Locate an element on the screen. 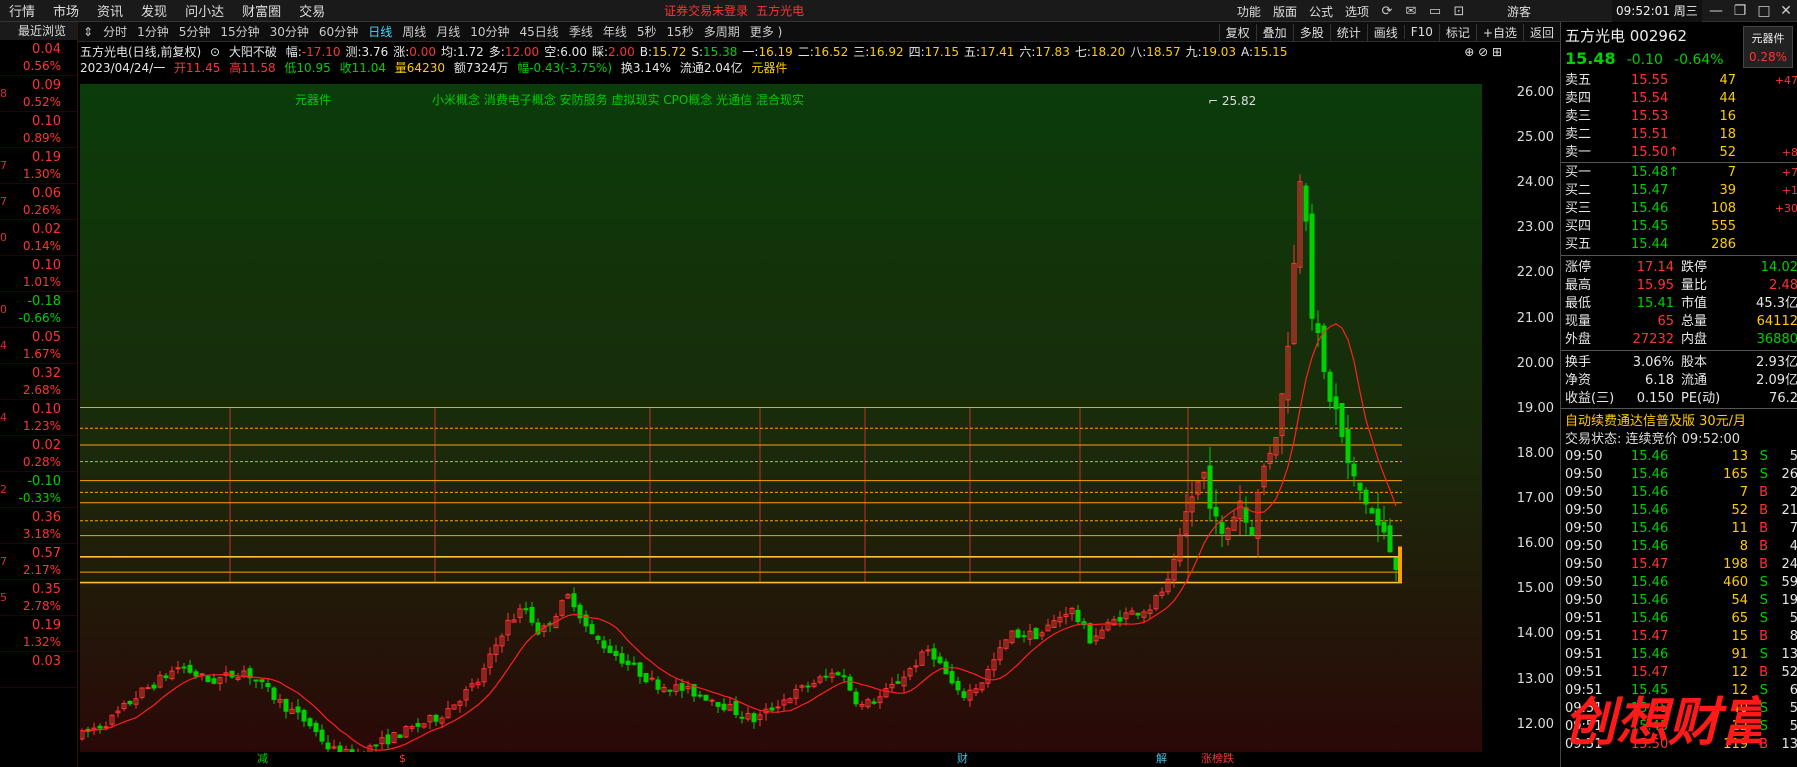  chart-tool-3: 统计 is located at coordinates (1348, 32).